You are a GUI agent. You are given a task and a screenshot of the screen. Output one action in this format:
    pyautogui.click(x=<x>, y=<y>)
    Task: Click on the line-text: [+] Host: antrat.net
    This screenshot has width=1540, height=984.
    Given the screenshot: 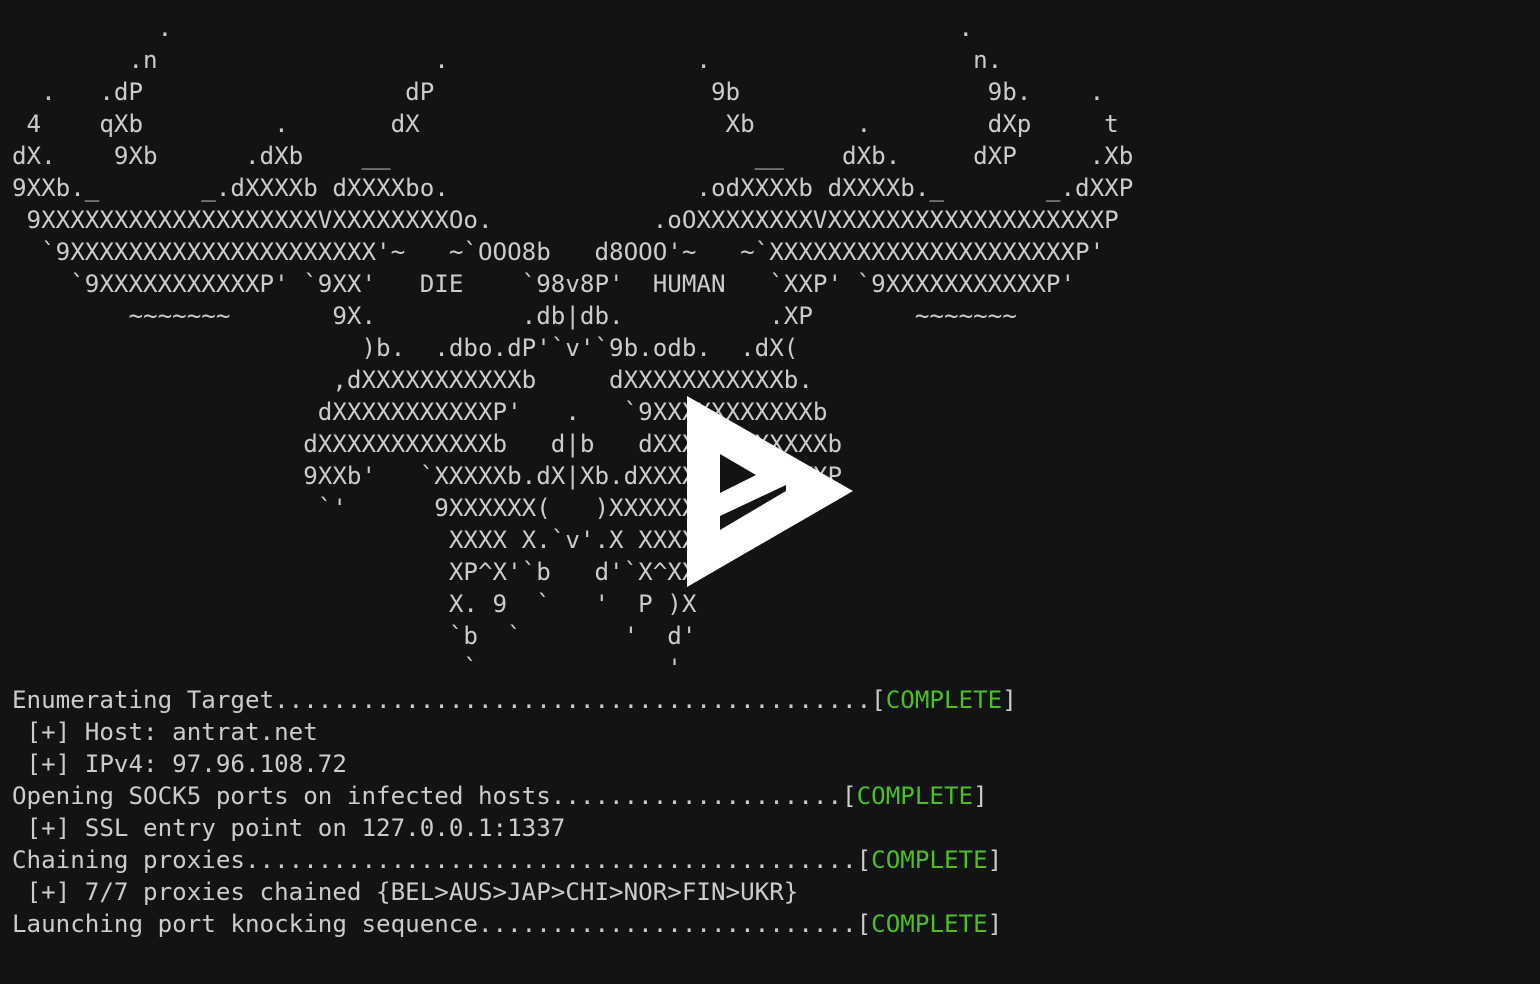 What is the action you would take?
    pyautogui.click(x=165, y=732)
    